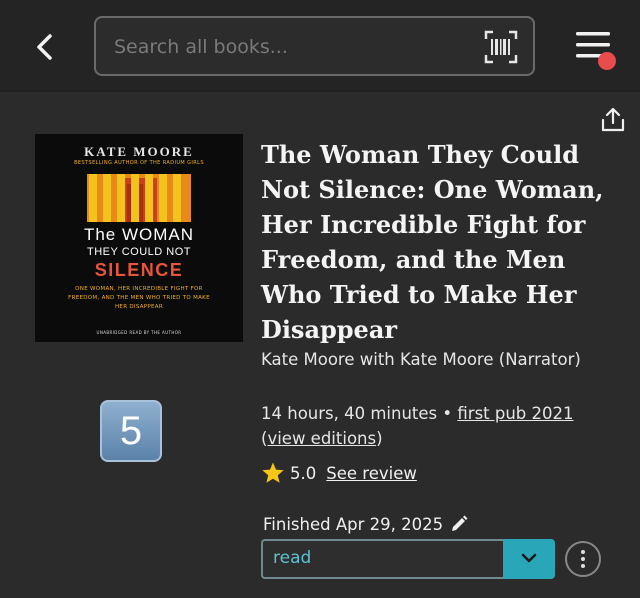  I want to click on finished-date: Finished Apr 29, 2025, so click(365, 524).